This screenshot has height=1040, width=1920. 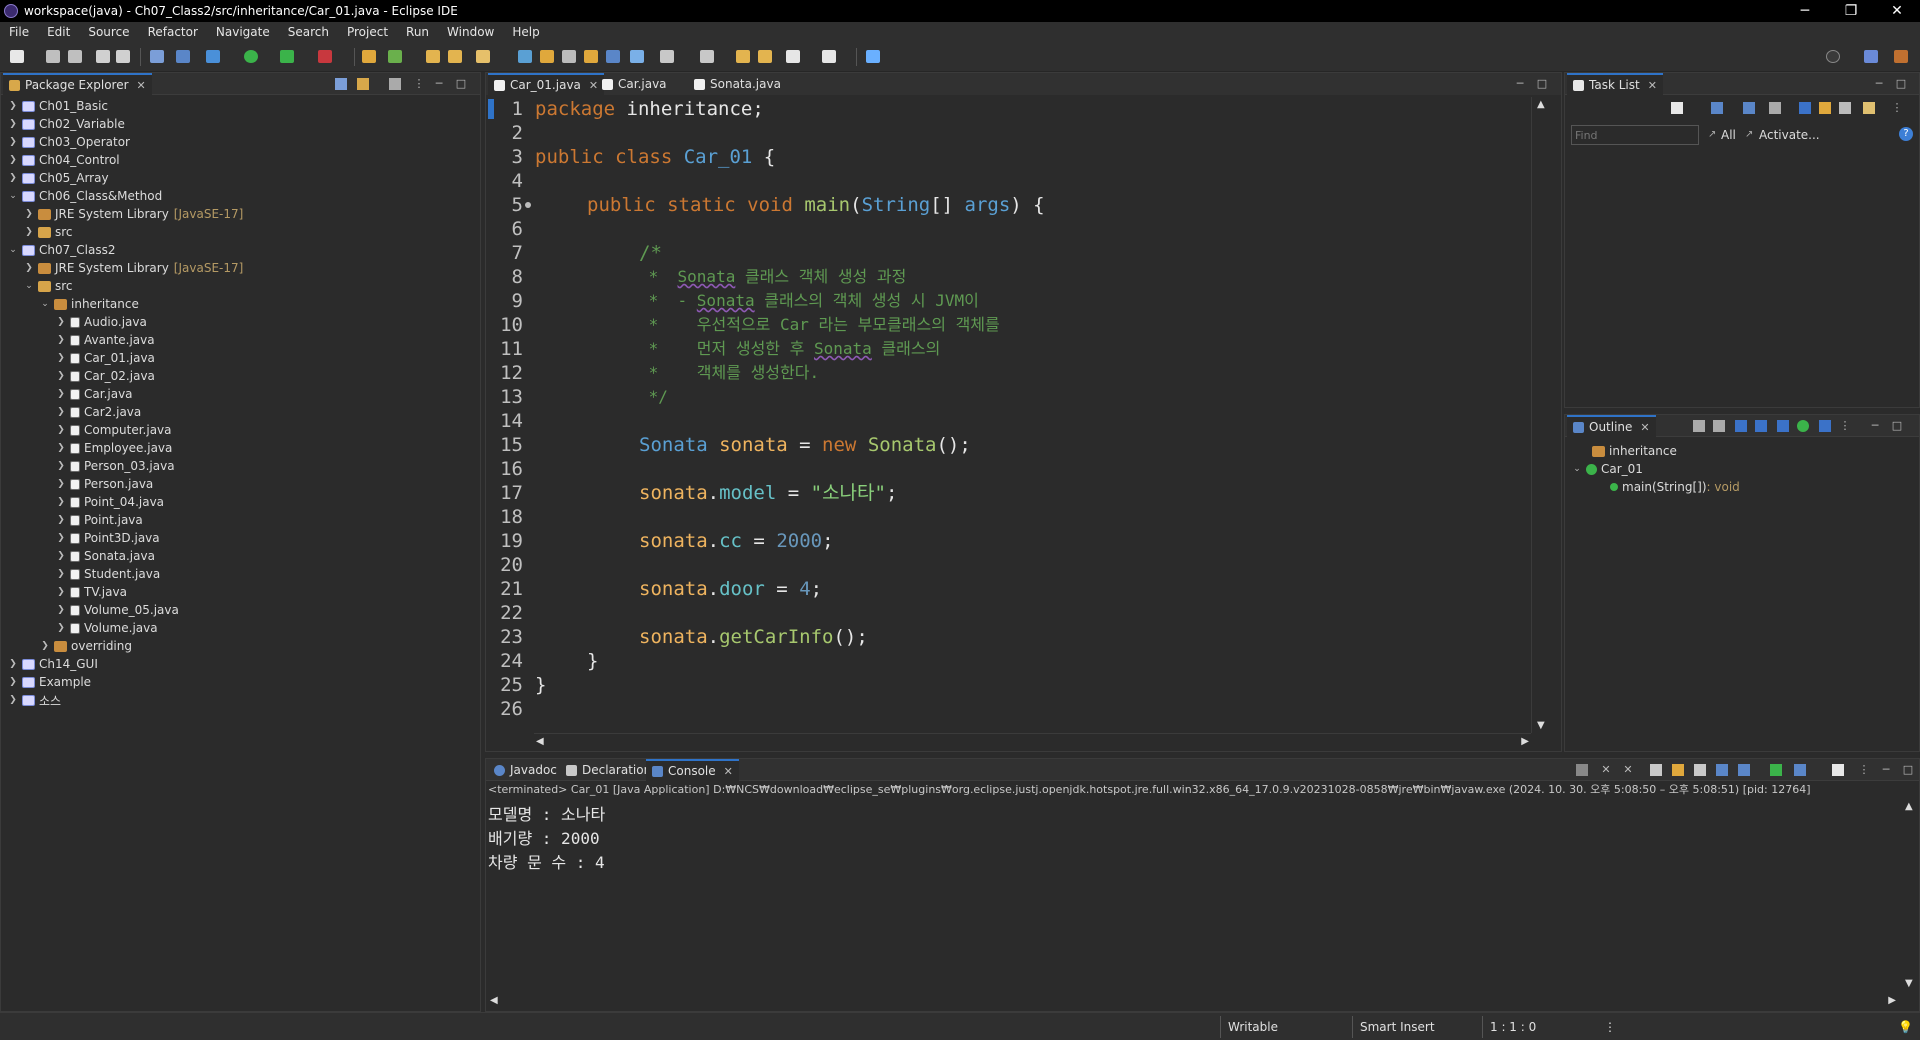 I want to click on word-wrap-icon, so click(x=613, y=56).